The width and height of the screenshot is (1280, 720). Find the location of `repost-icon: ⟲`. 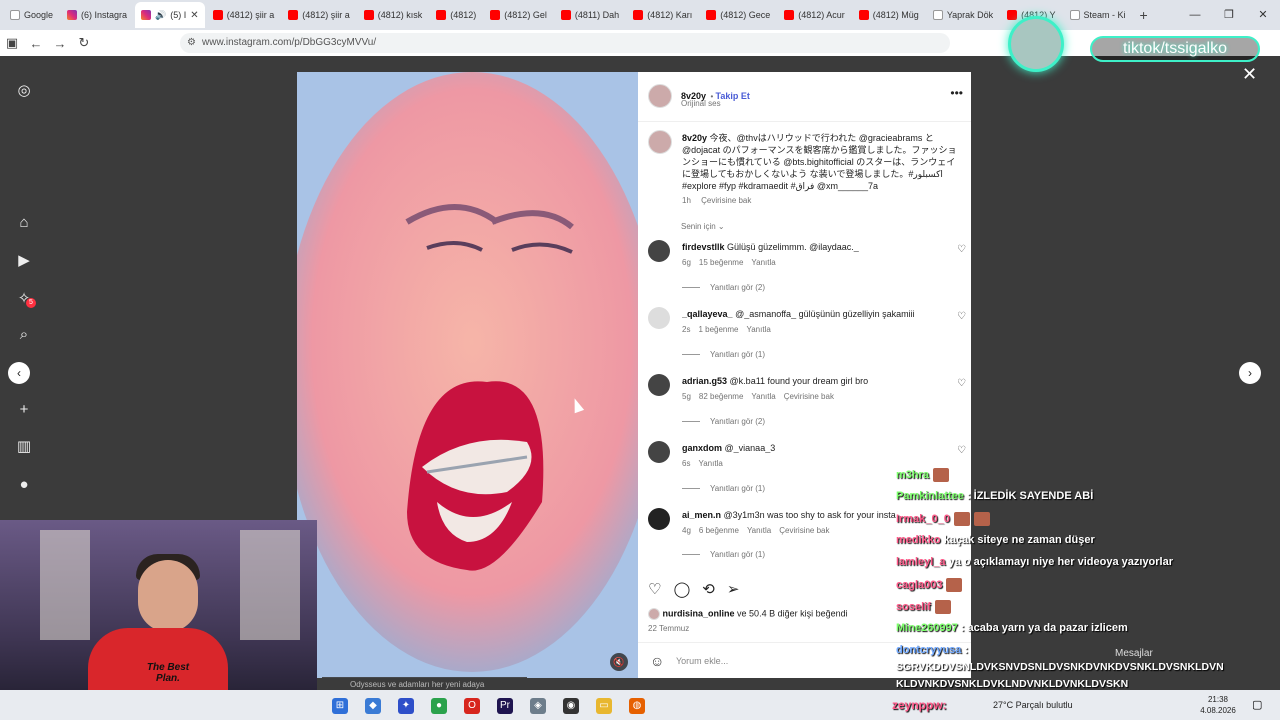

repost-icon: ⟲ is located at coordinates (708, 589).